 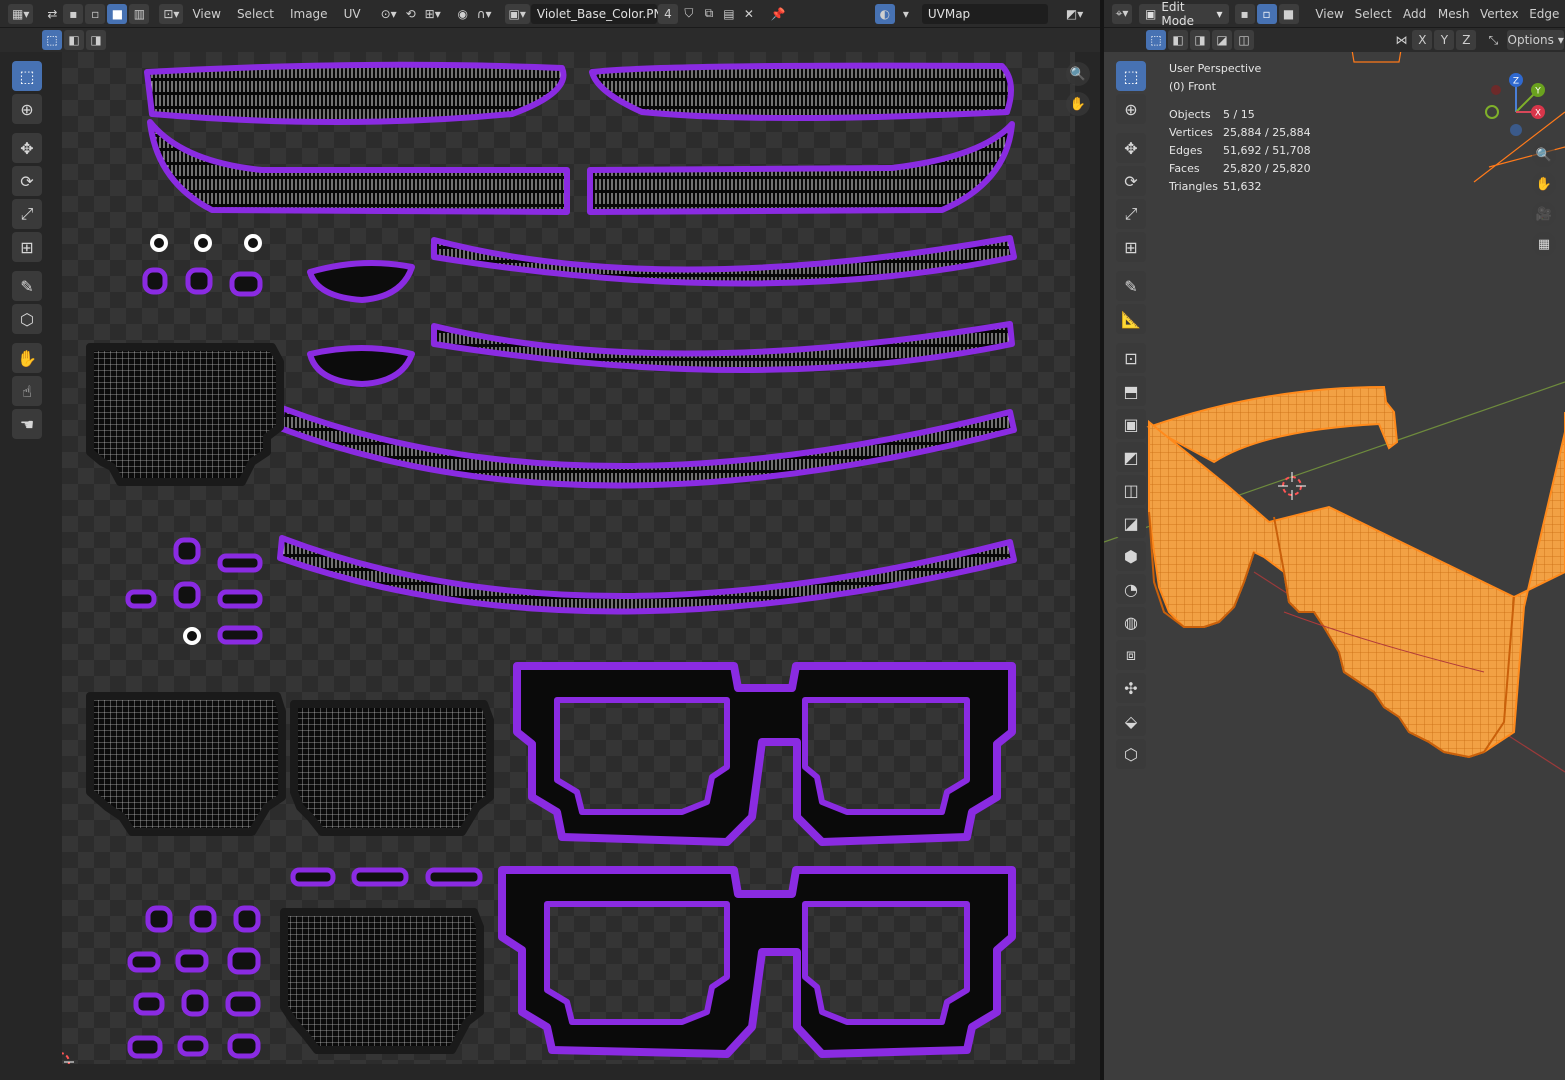 I want to click on select-mode-vertex-icon: ▪, so click(x=73, y=13).